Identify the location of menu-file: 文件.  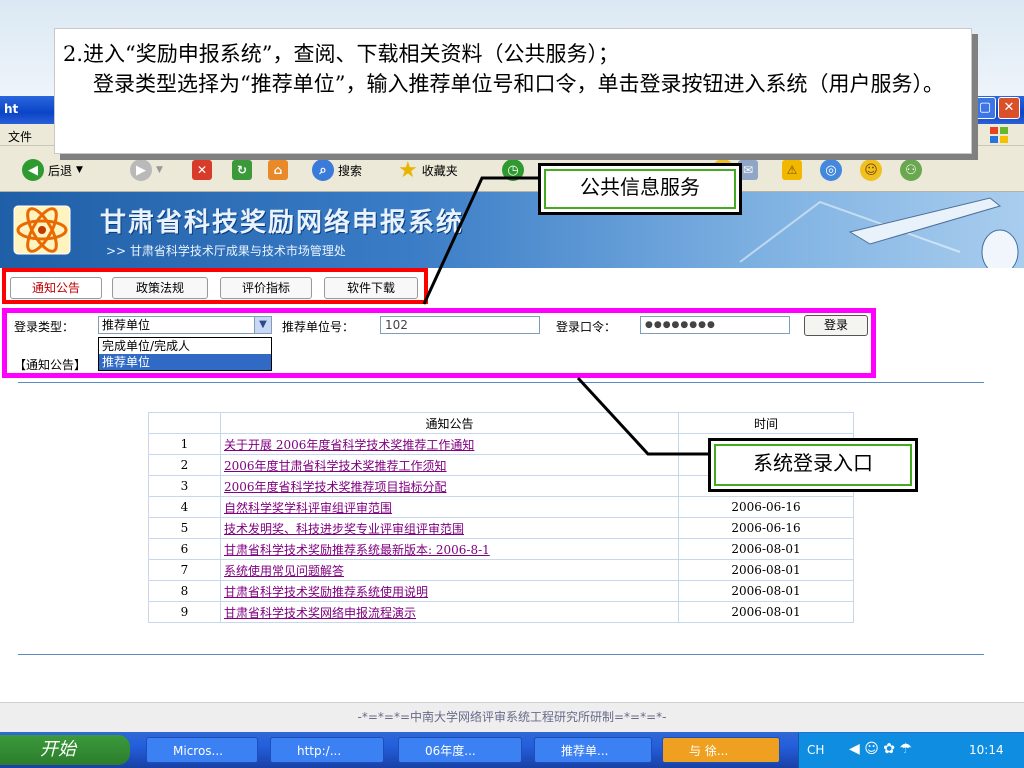
(20, 136).